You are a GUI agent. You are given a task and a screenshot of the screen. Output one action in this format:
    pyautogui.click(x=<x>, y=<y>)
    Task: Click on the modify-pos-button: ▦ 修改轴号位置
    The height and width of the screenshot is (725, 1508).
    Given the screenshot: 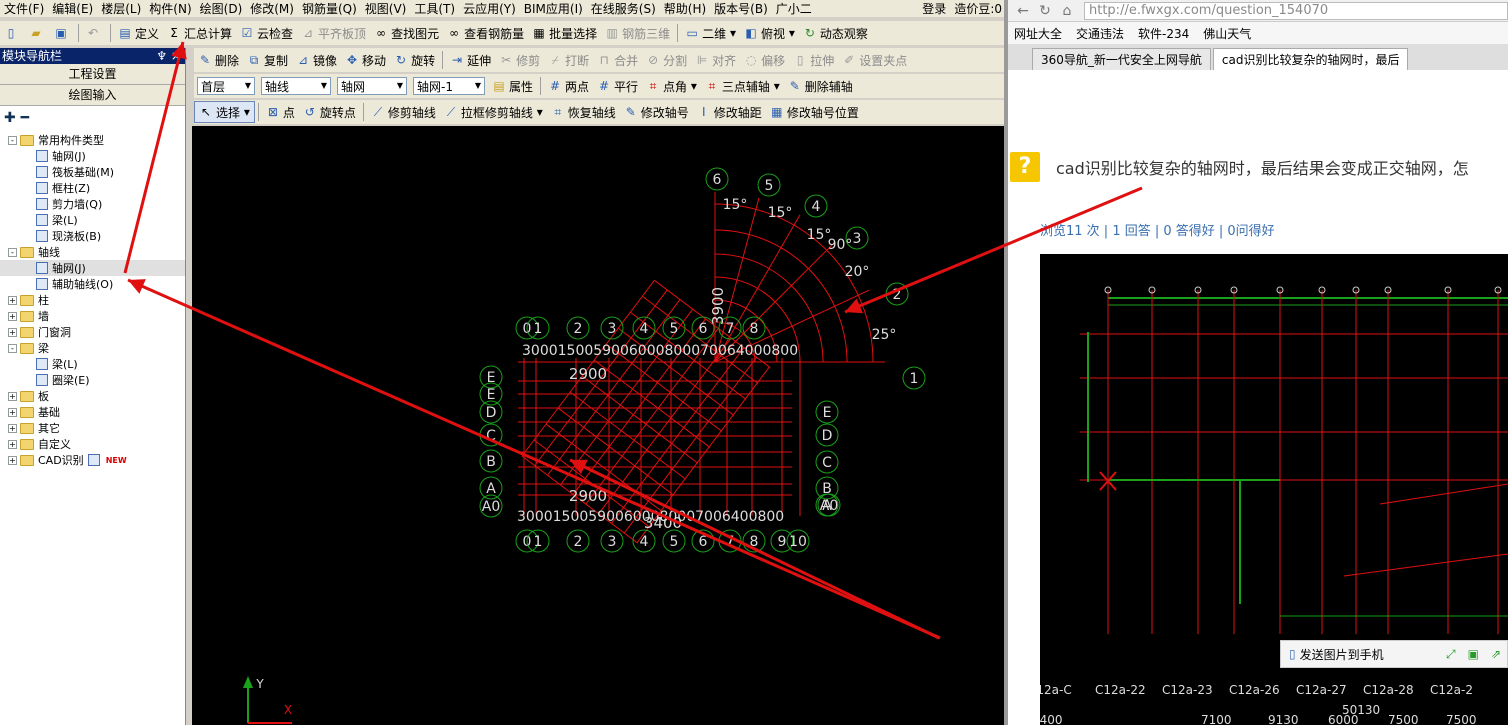 What is the action you would take?
    pyautogui.click(x=814, y=112)
    